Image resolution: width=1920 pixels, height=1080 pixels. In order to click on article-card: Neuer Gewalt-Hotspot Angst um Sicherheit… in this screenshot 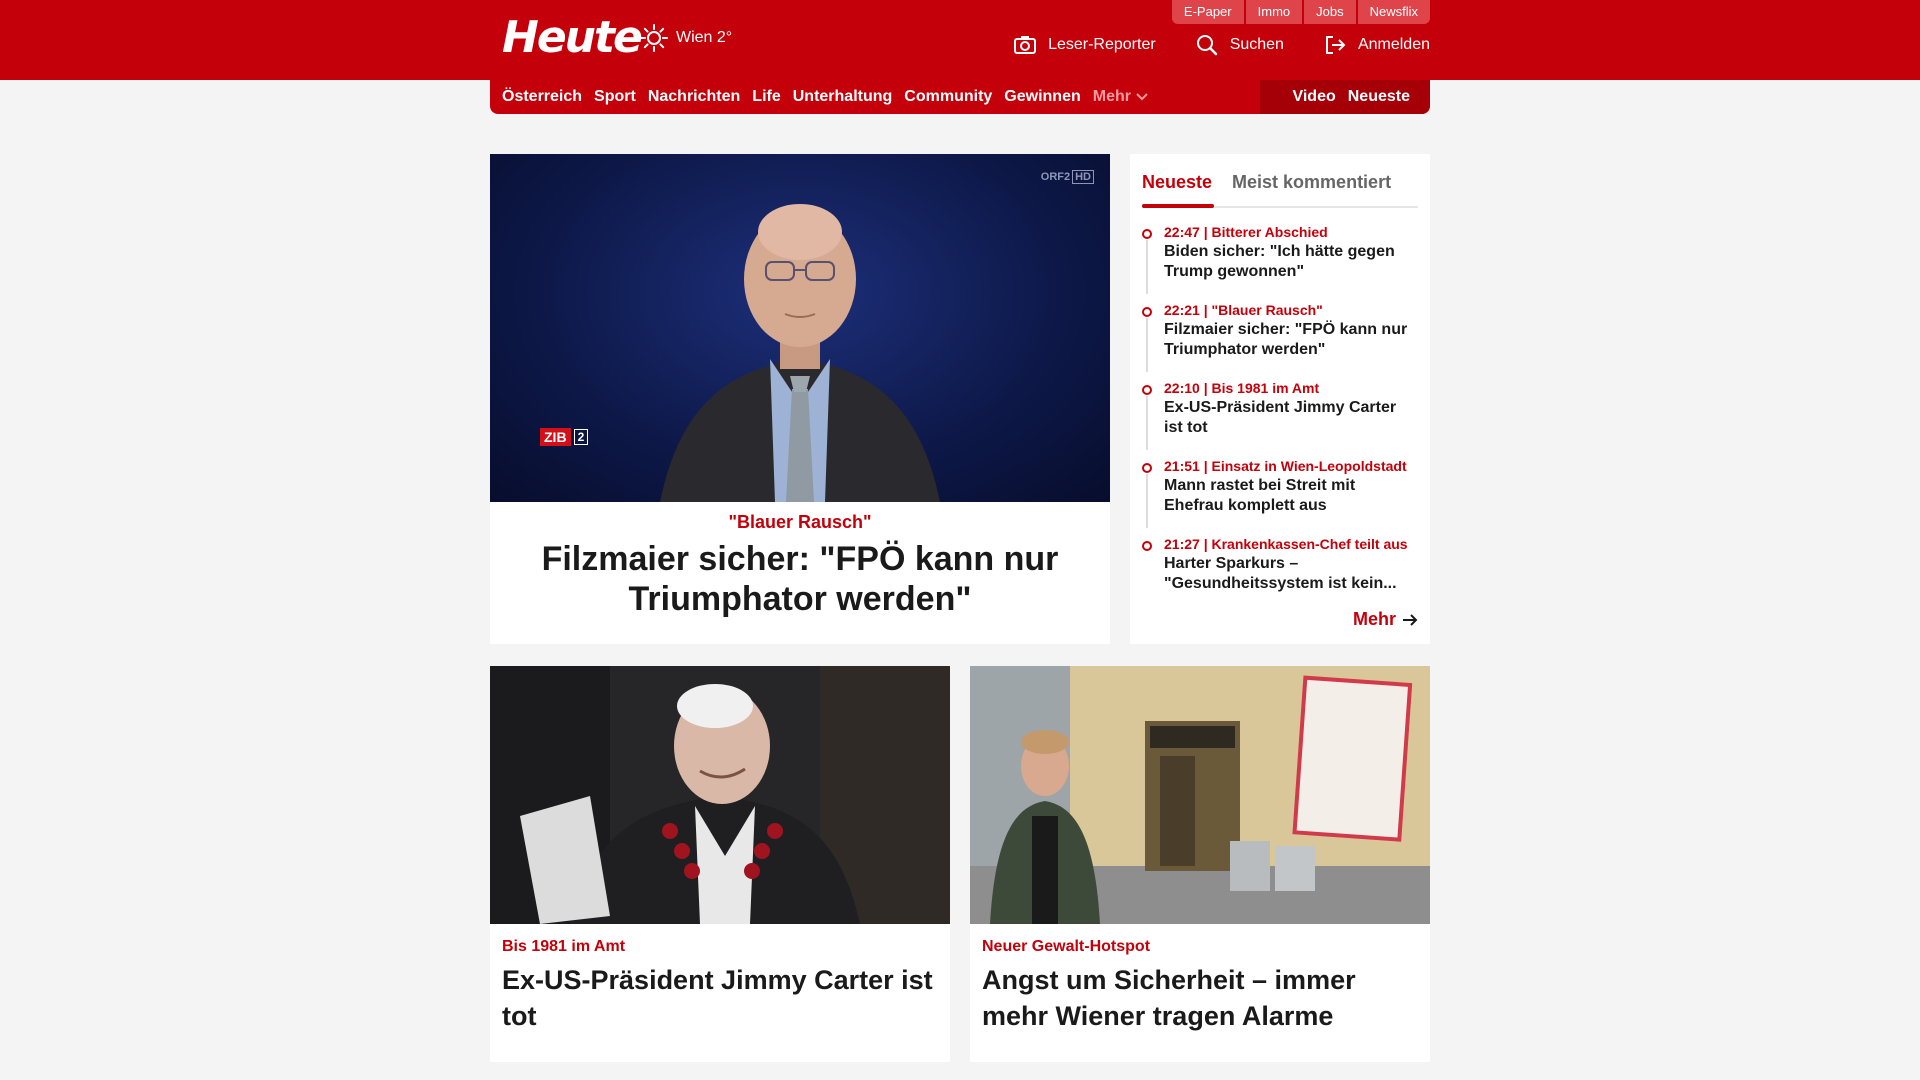, I will do `click(1200, 864)`.